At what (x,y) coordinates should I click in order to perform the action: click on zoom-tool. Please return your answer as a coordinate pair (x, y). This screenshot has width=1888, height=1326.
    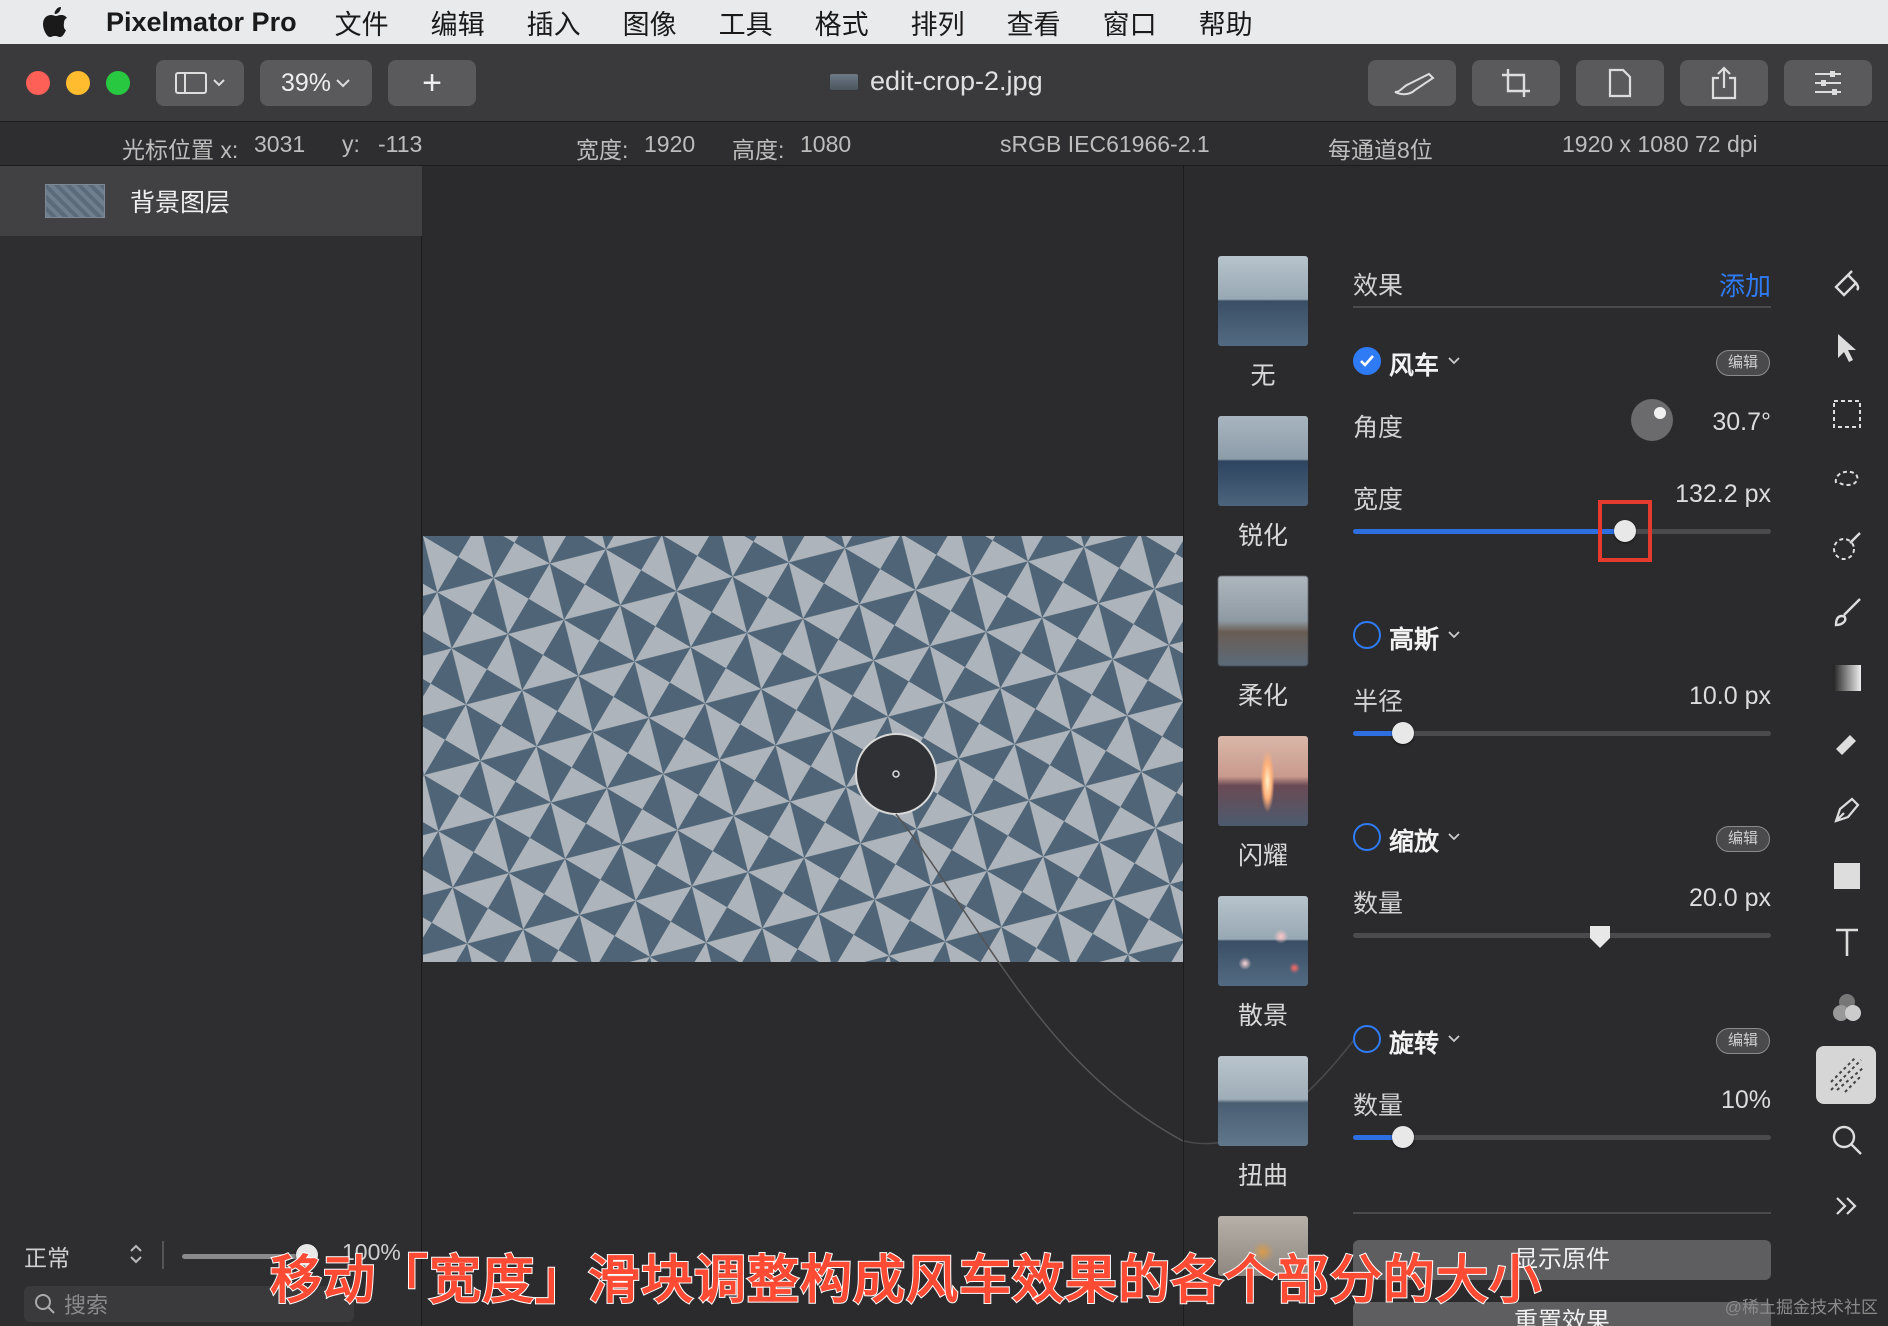
    Looking at the image, I should click on (1847, 1140).